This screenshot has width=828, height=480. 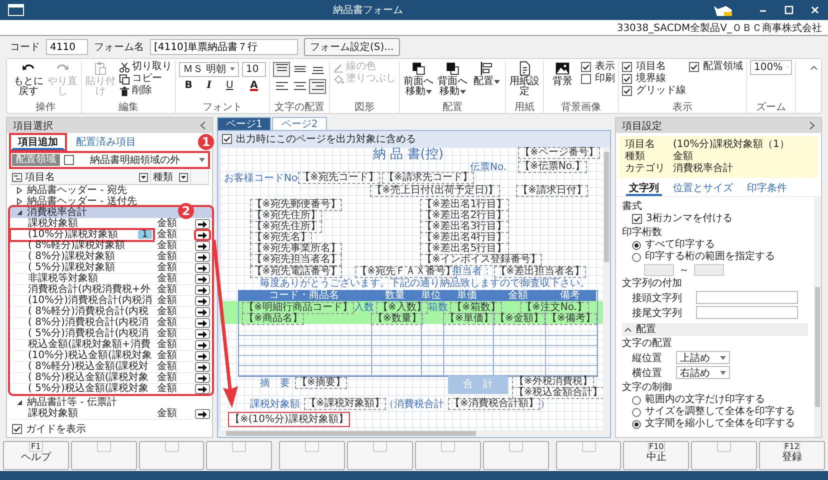 I want to click on form-field: 【※単価】, so click(x=469, y=319).